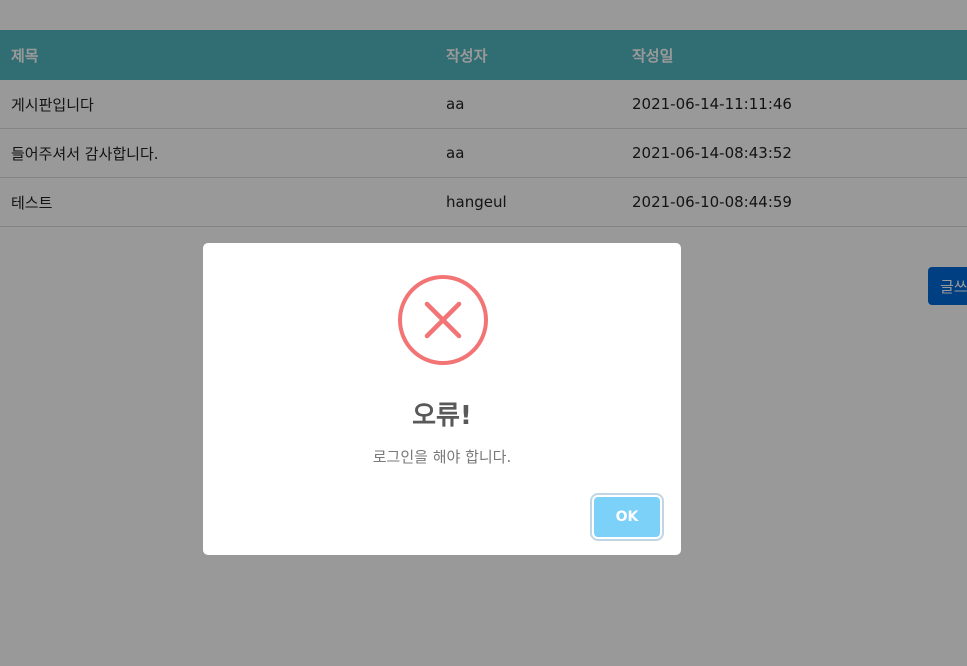 This screenshot has width=967, height=666. Describe the element at coordinates (627, 517) in the screenshot. I see `ok-button: OK` at that location.